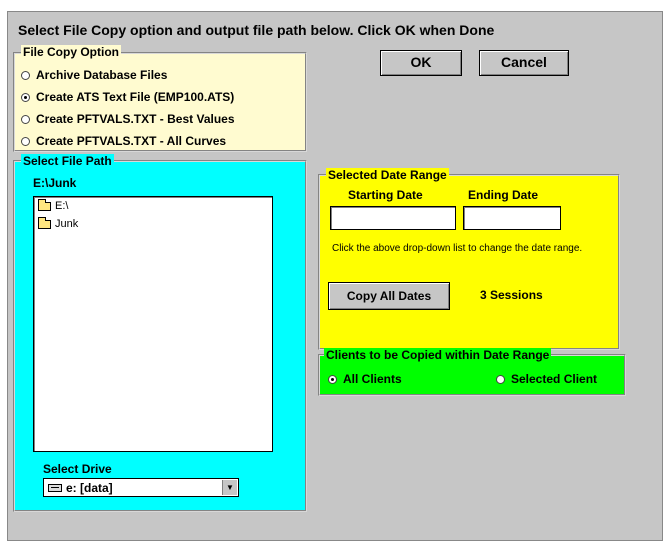  Describe the element at coordinates (387, 175) in the screenshot. I see `date-range-legend: Selected Date Range` at that location.